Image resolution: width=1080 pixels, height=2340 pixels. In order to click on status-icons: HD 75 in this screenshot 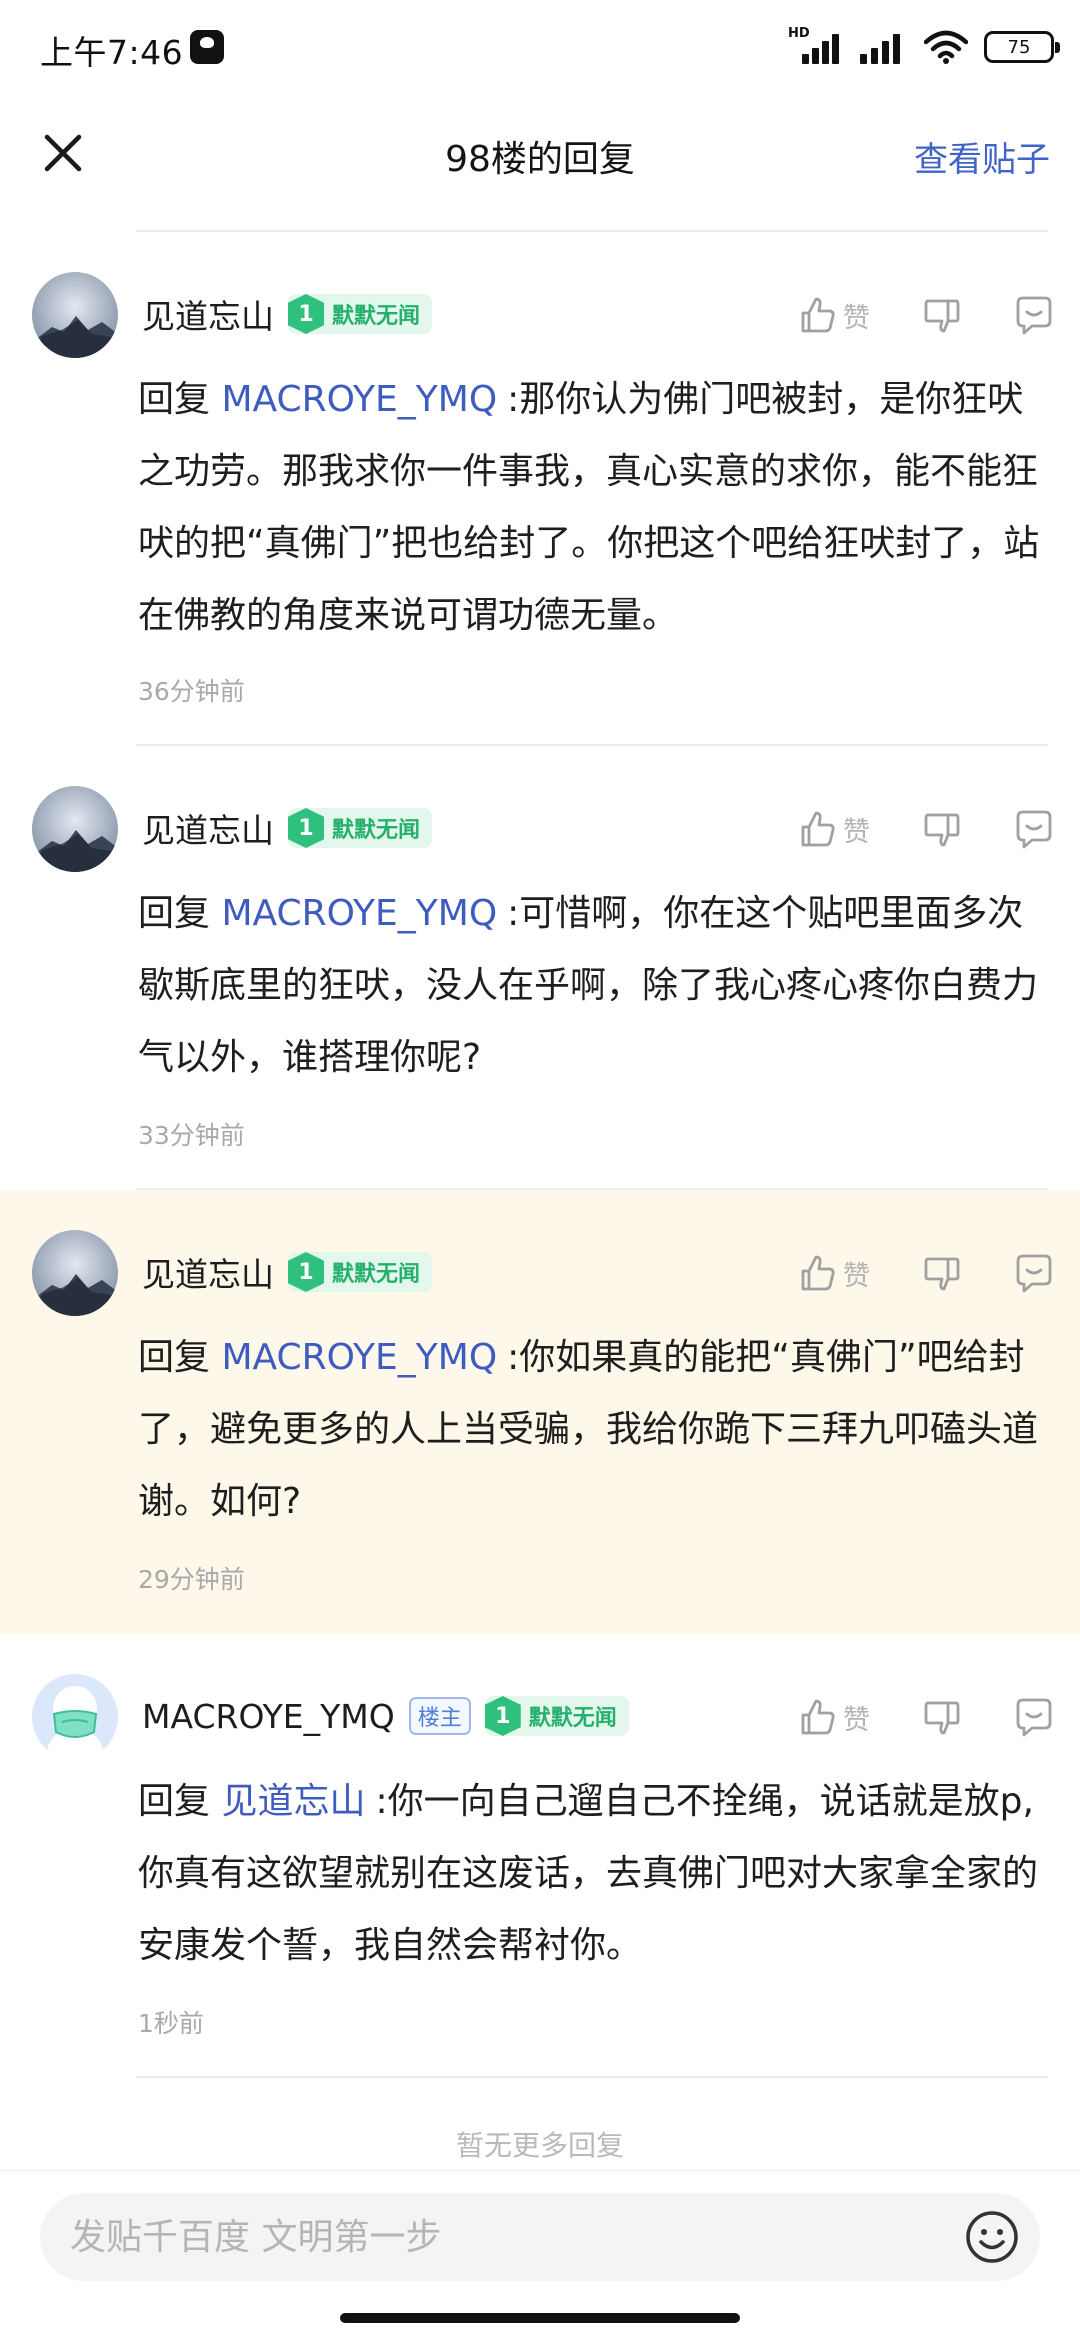, I will do `click(924, 47)`.